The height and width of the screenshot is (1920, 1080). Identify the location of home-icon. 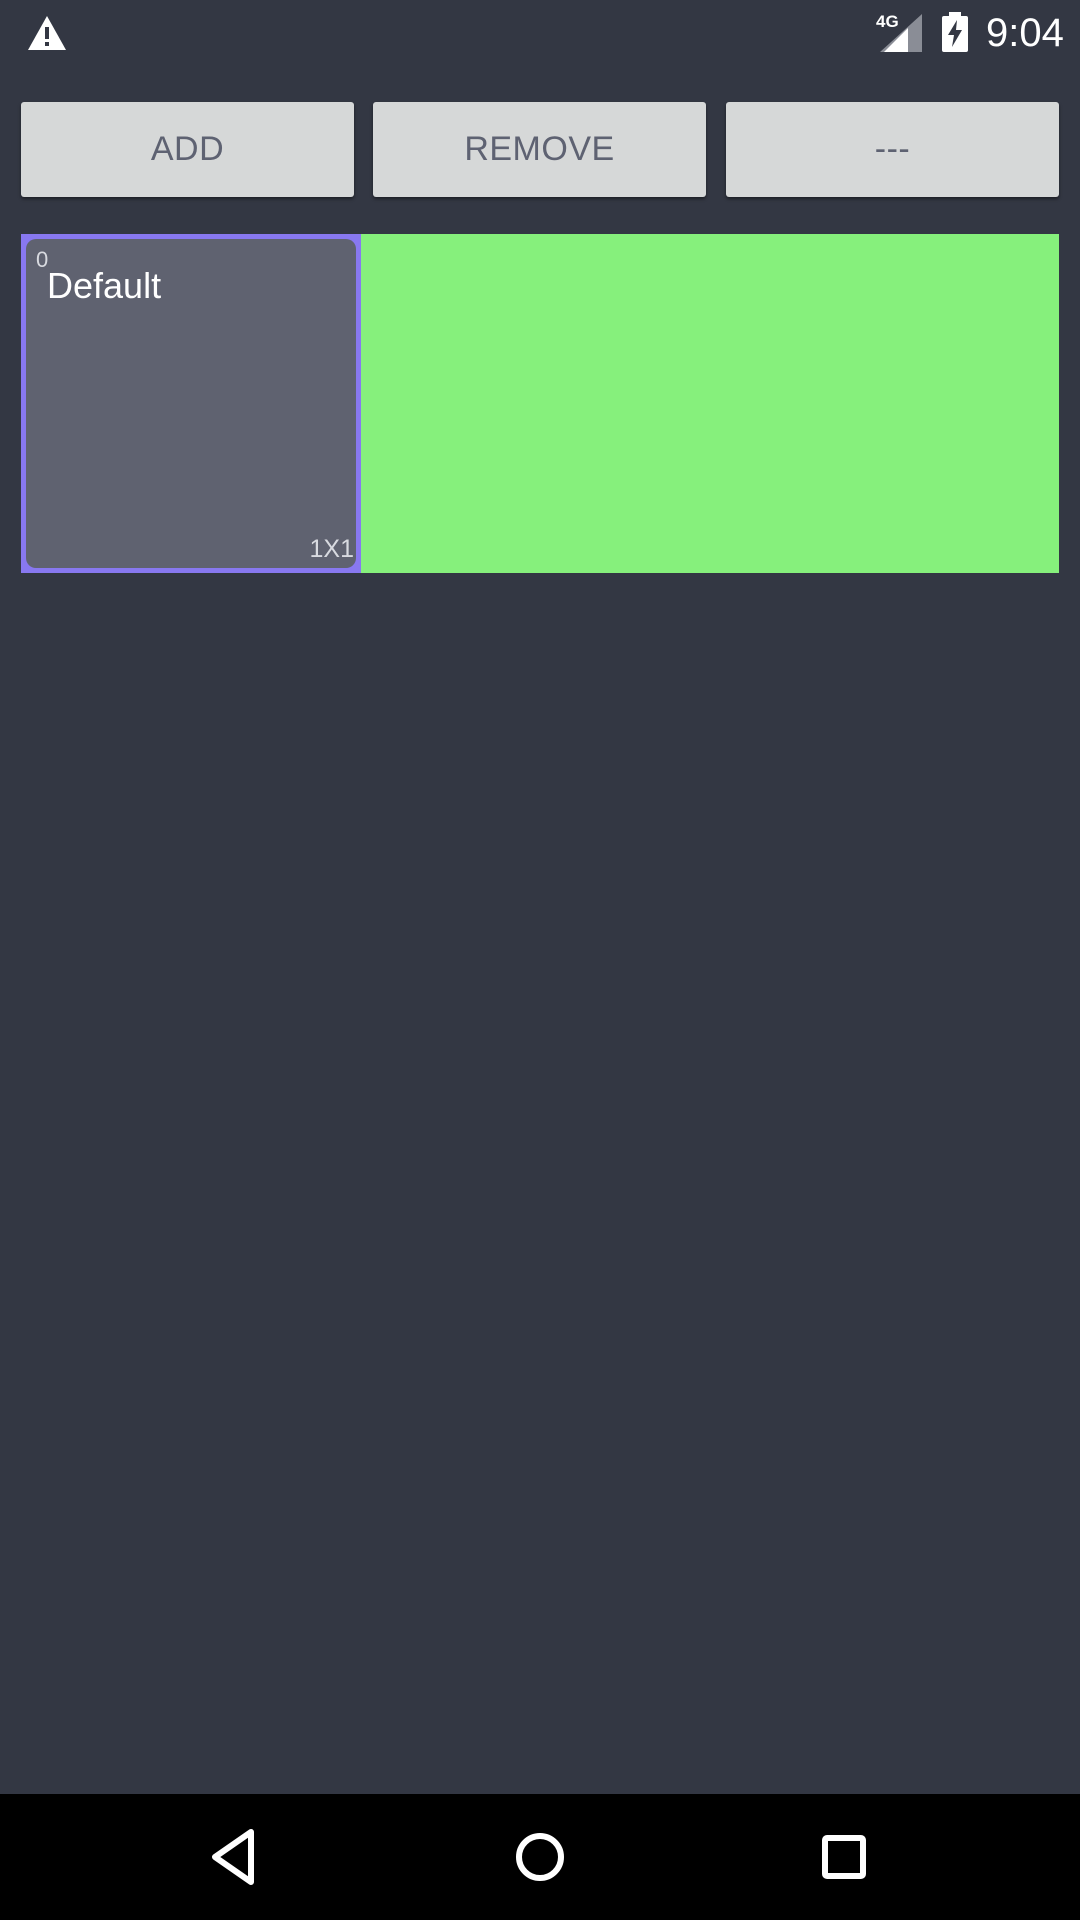
(540, 1857).